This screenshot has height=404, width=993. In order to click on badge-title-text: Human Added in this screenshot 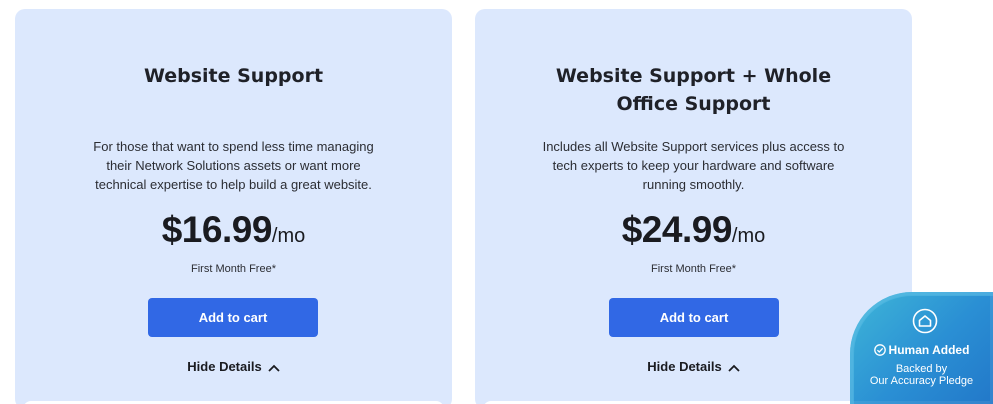, I will do `click(929, 350)`.